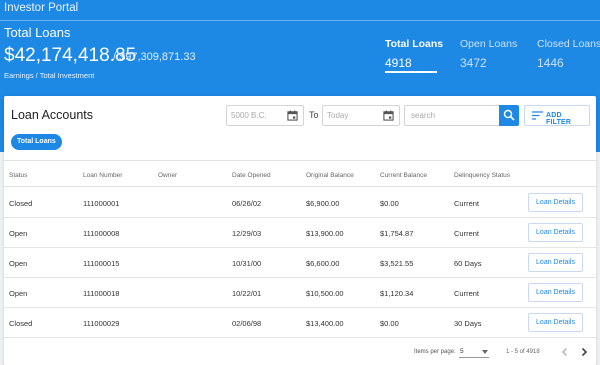  I want to click on add-filter-button: ADD FILTER, so click(557, 115).